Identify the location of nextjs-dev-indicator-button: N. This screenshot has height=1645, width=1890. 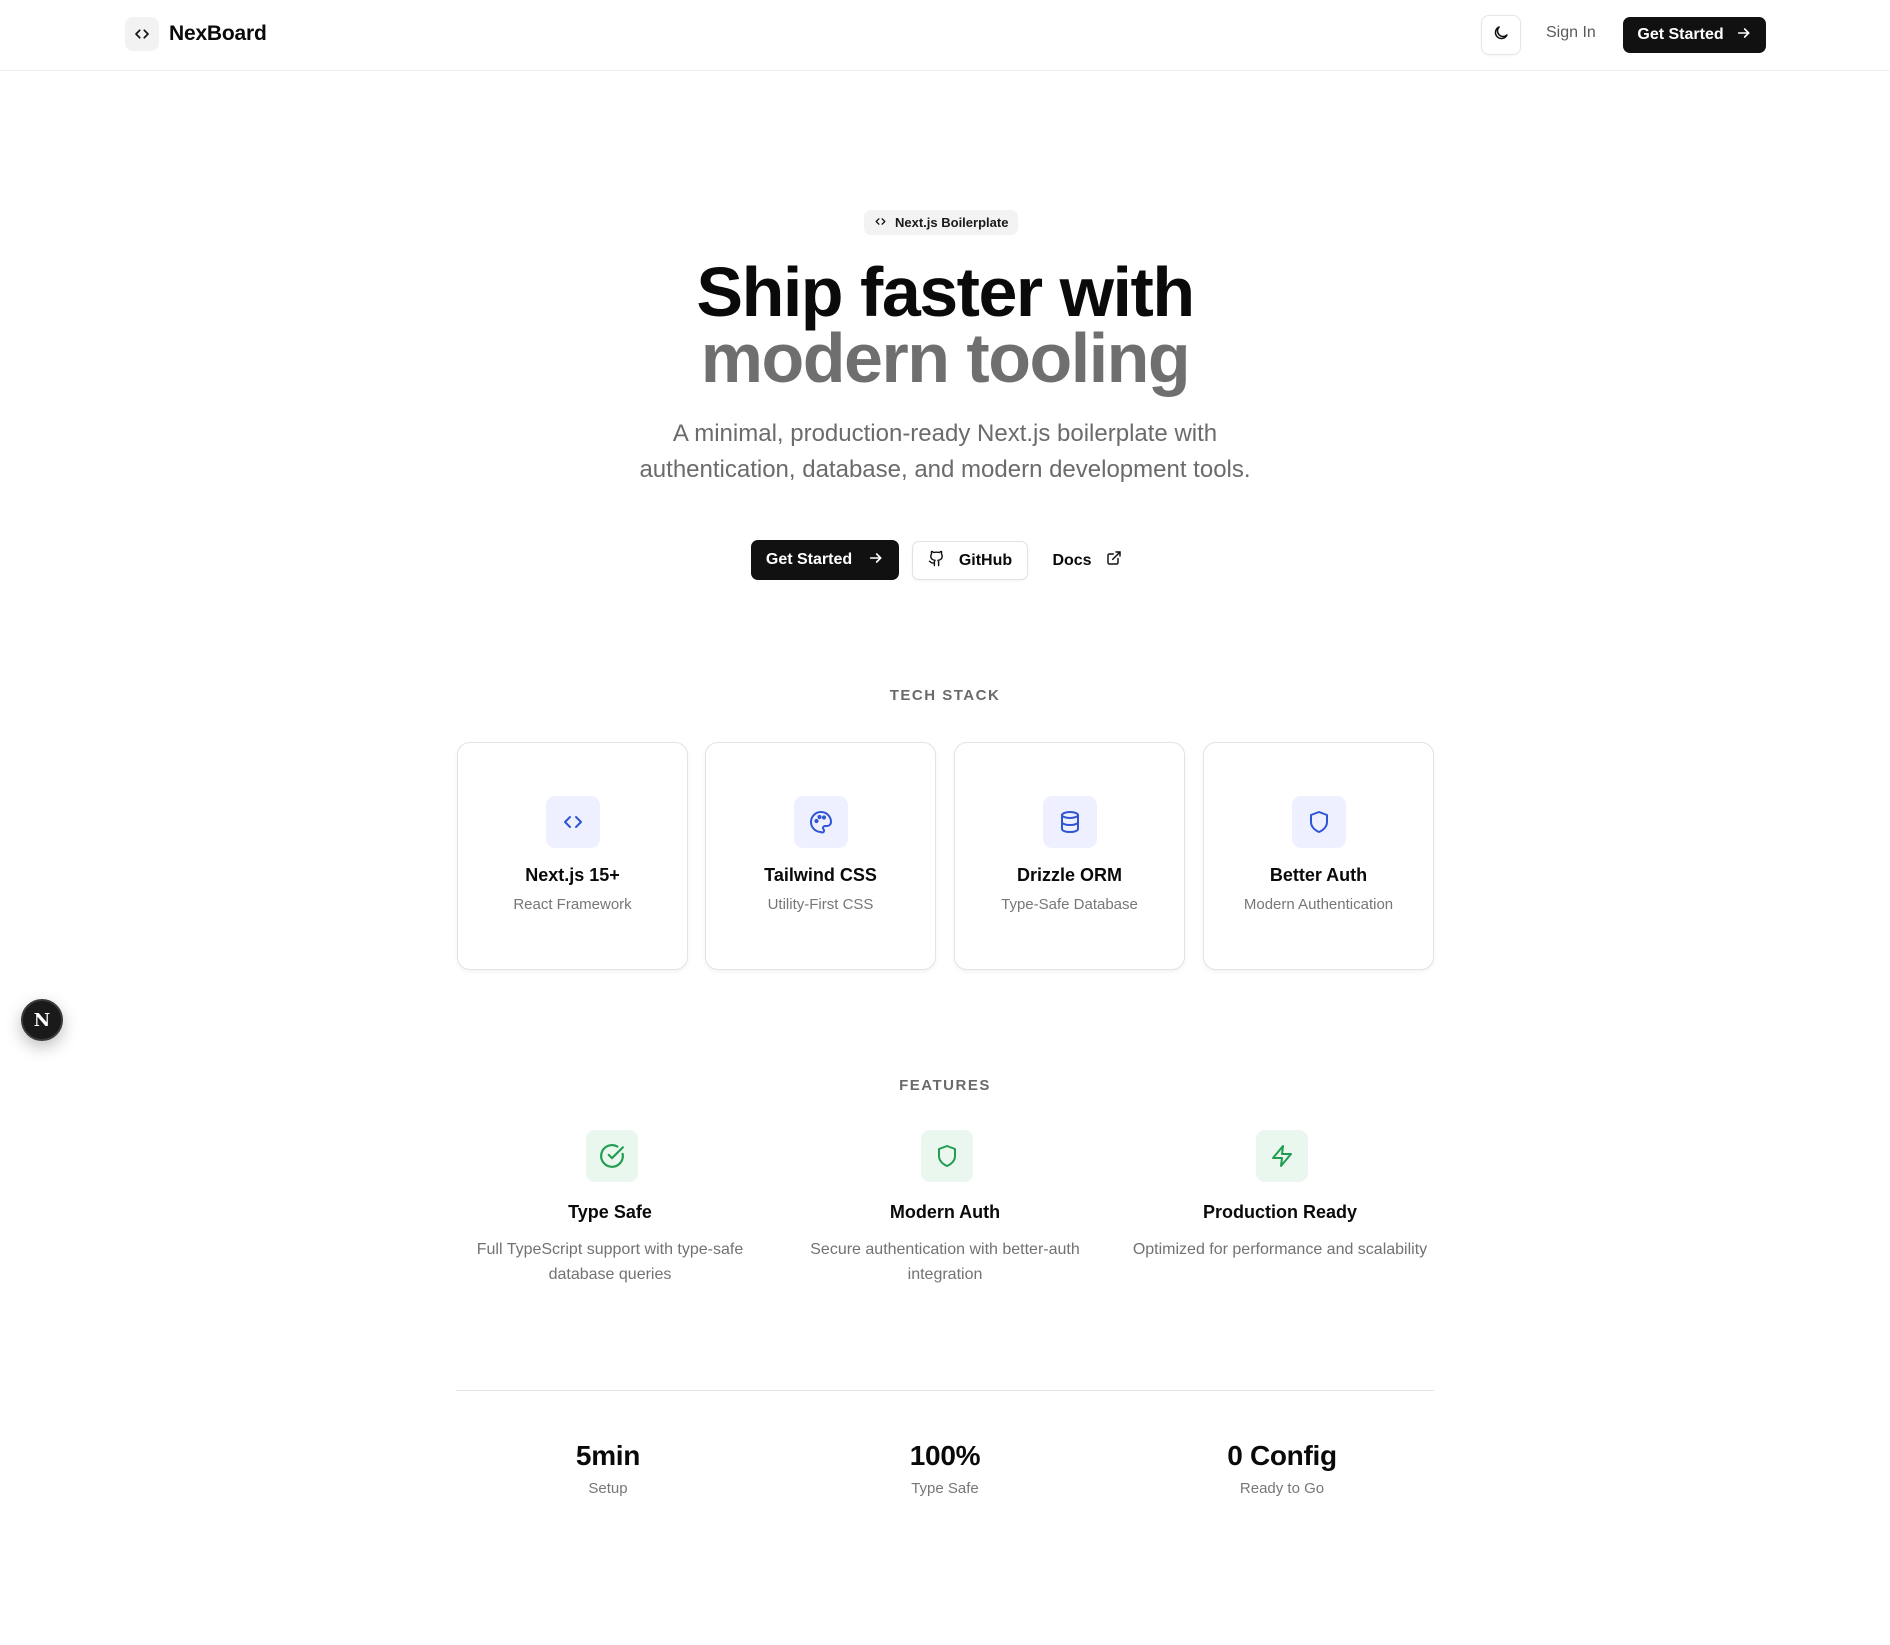
(42, 1020).